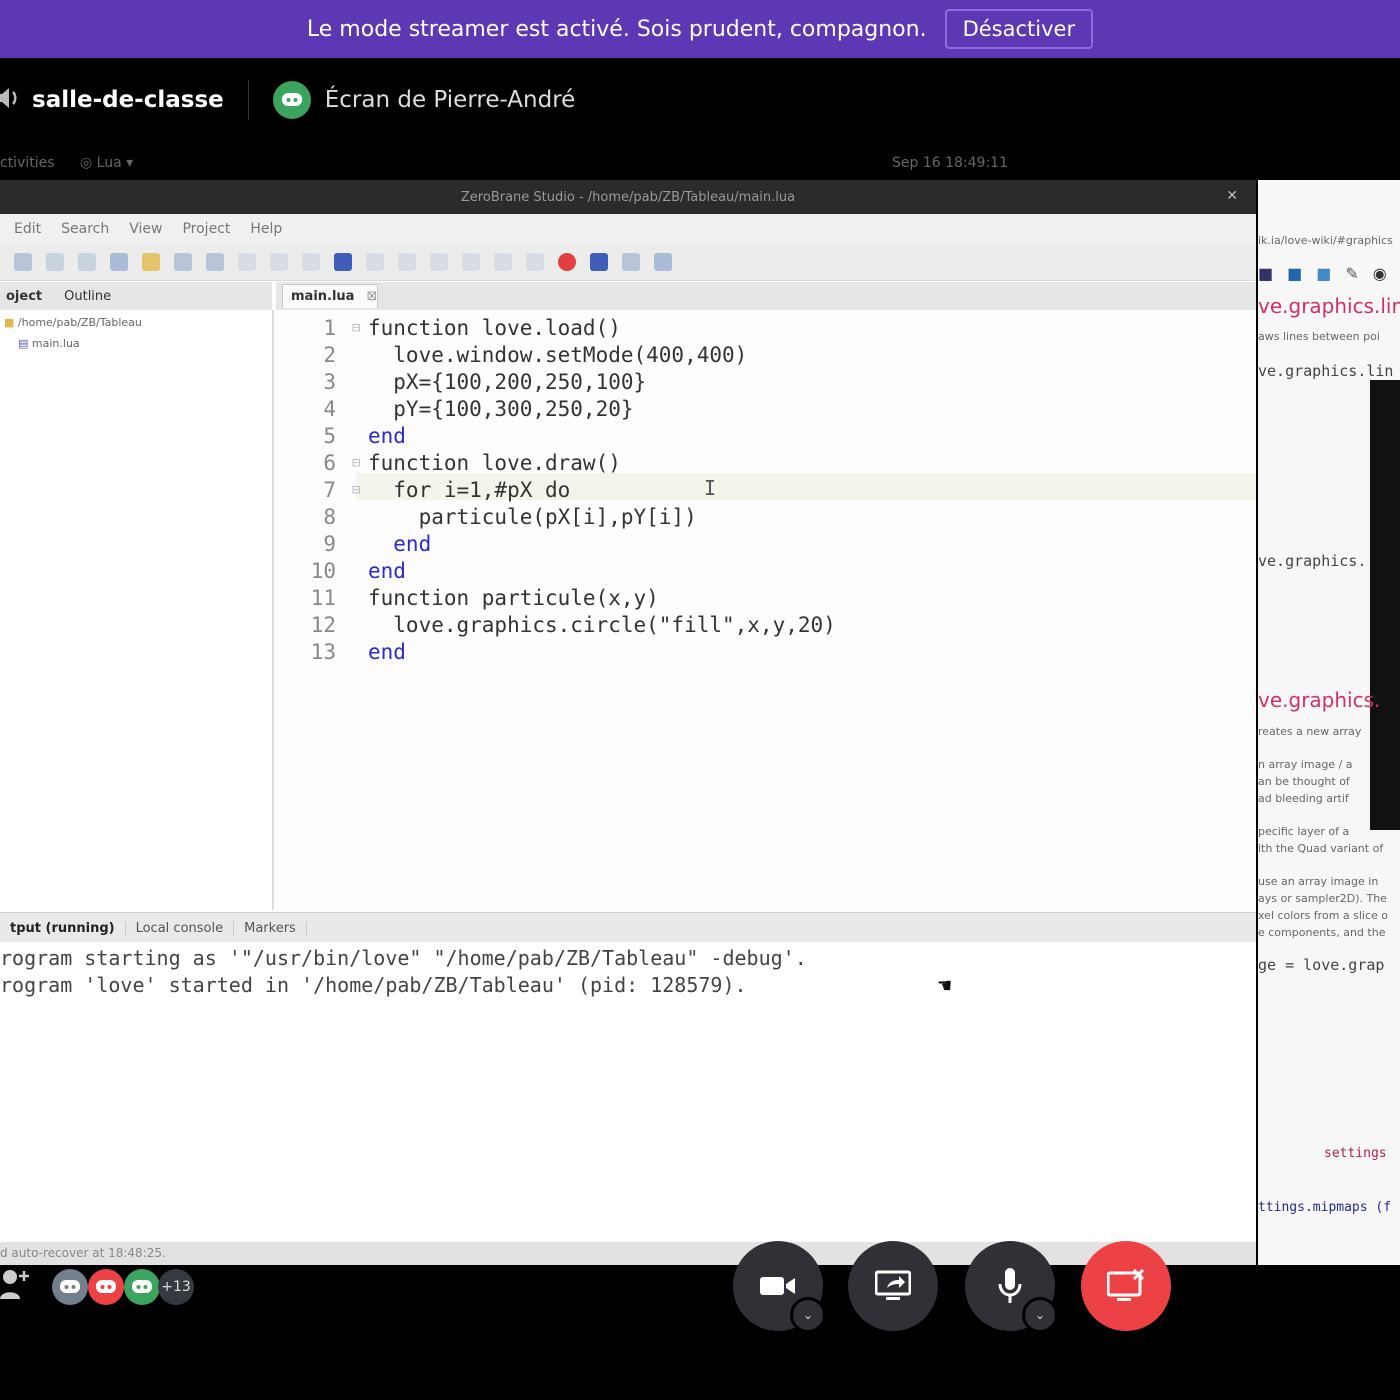 The image size is (1400, 1400). Describe the element at coordinates (567, 262) in the screenshot. I see `breakpoint-icon` at that location.